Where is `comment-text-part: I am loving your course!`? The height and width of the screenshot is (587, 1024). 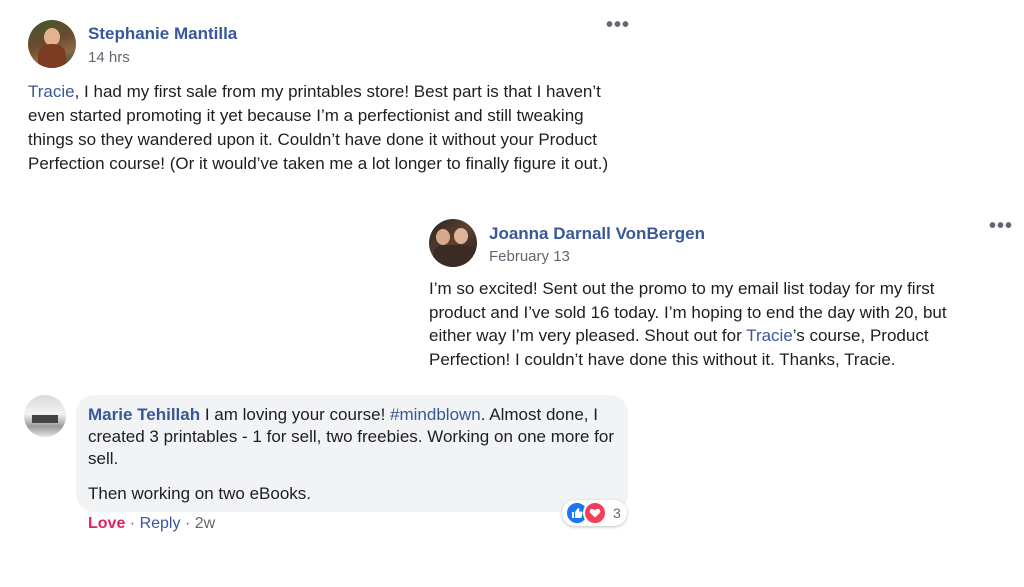 comment-text-part: I am loving your course! is located at coordinates (295, 414).